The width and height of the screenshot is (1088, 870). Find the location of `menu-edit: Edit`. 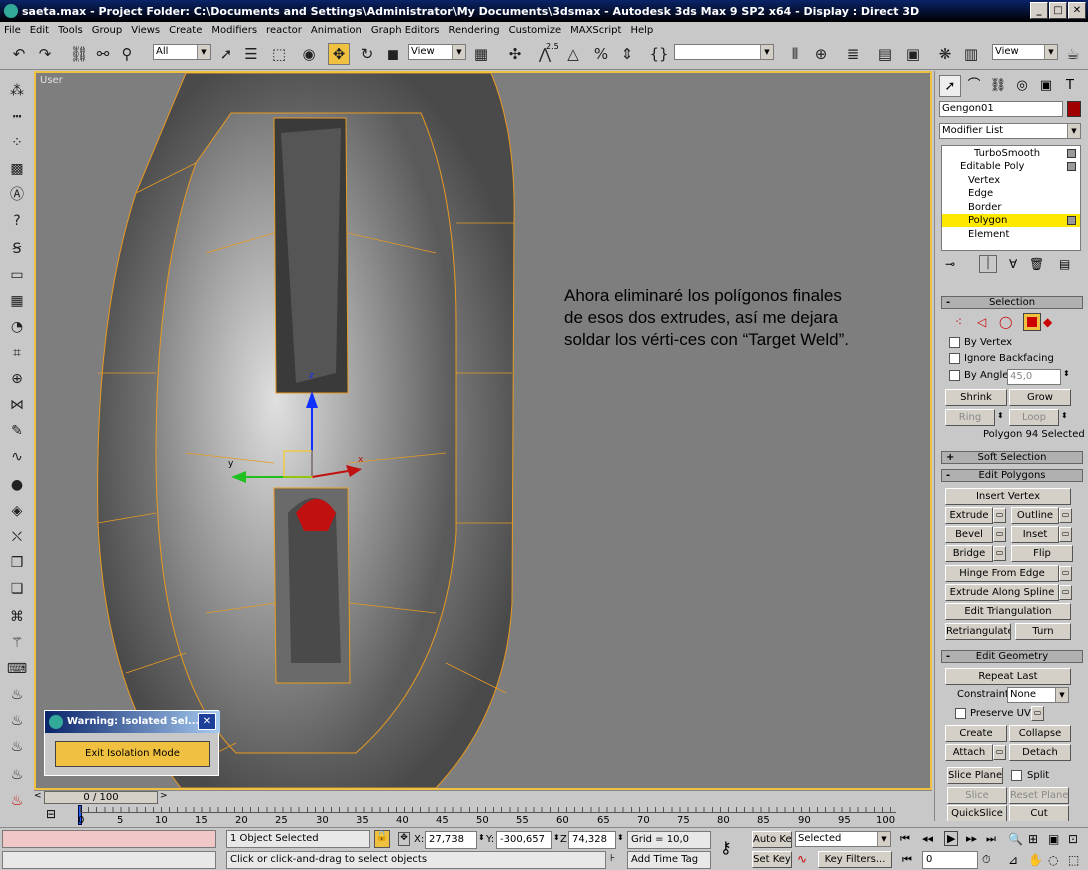

menu-edit: Edit is located at coordinates (39, 30).